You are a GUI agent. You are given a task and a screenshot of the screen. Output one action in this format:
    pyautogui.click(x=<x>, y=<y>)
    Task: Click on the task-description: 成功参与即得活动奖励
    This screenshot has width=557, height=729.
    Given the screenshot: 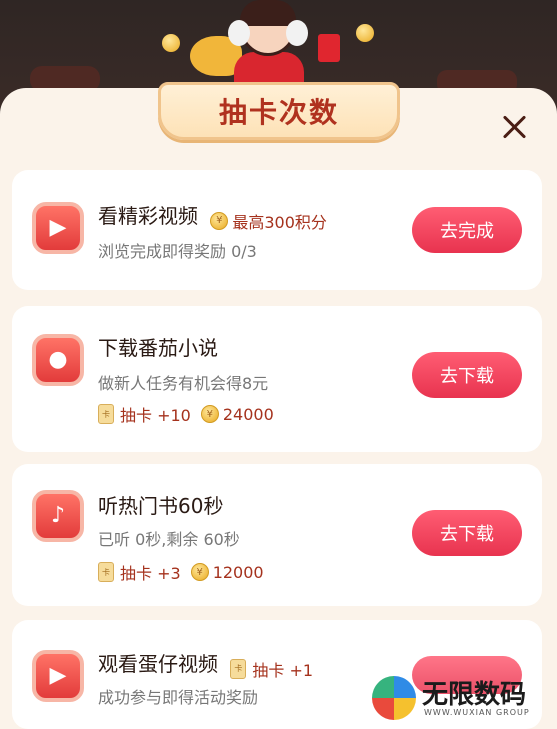 What is the action you would take?
    pyautogui.click(x=178, y=697)
    